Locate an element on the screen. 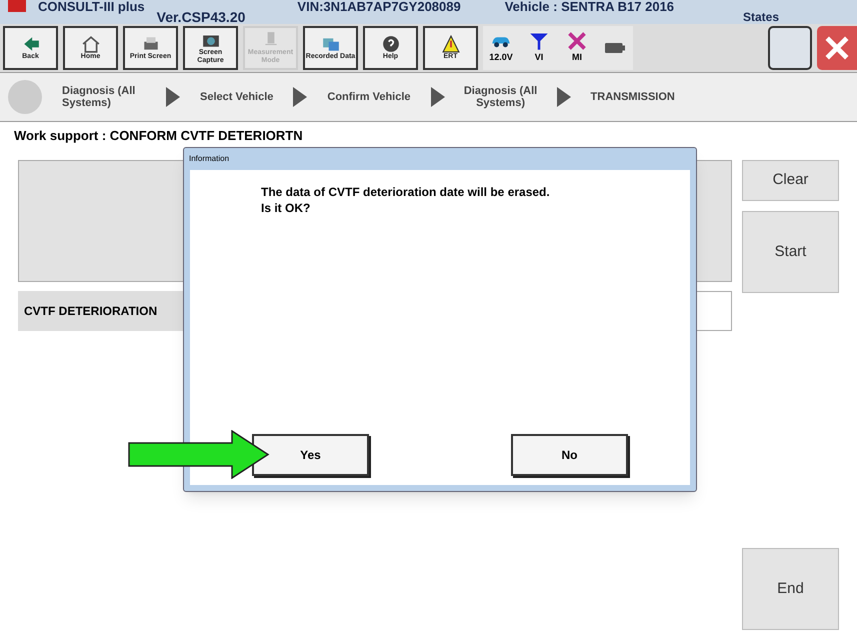  end-button: End is located at coordinates (790, 589).